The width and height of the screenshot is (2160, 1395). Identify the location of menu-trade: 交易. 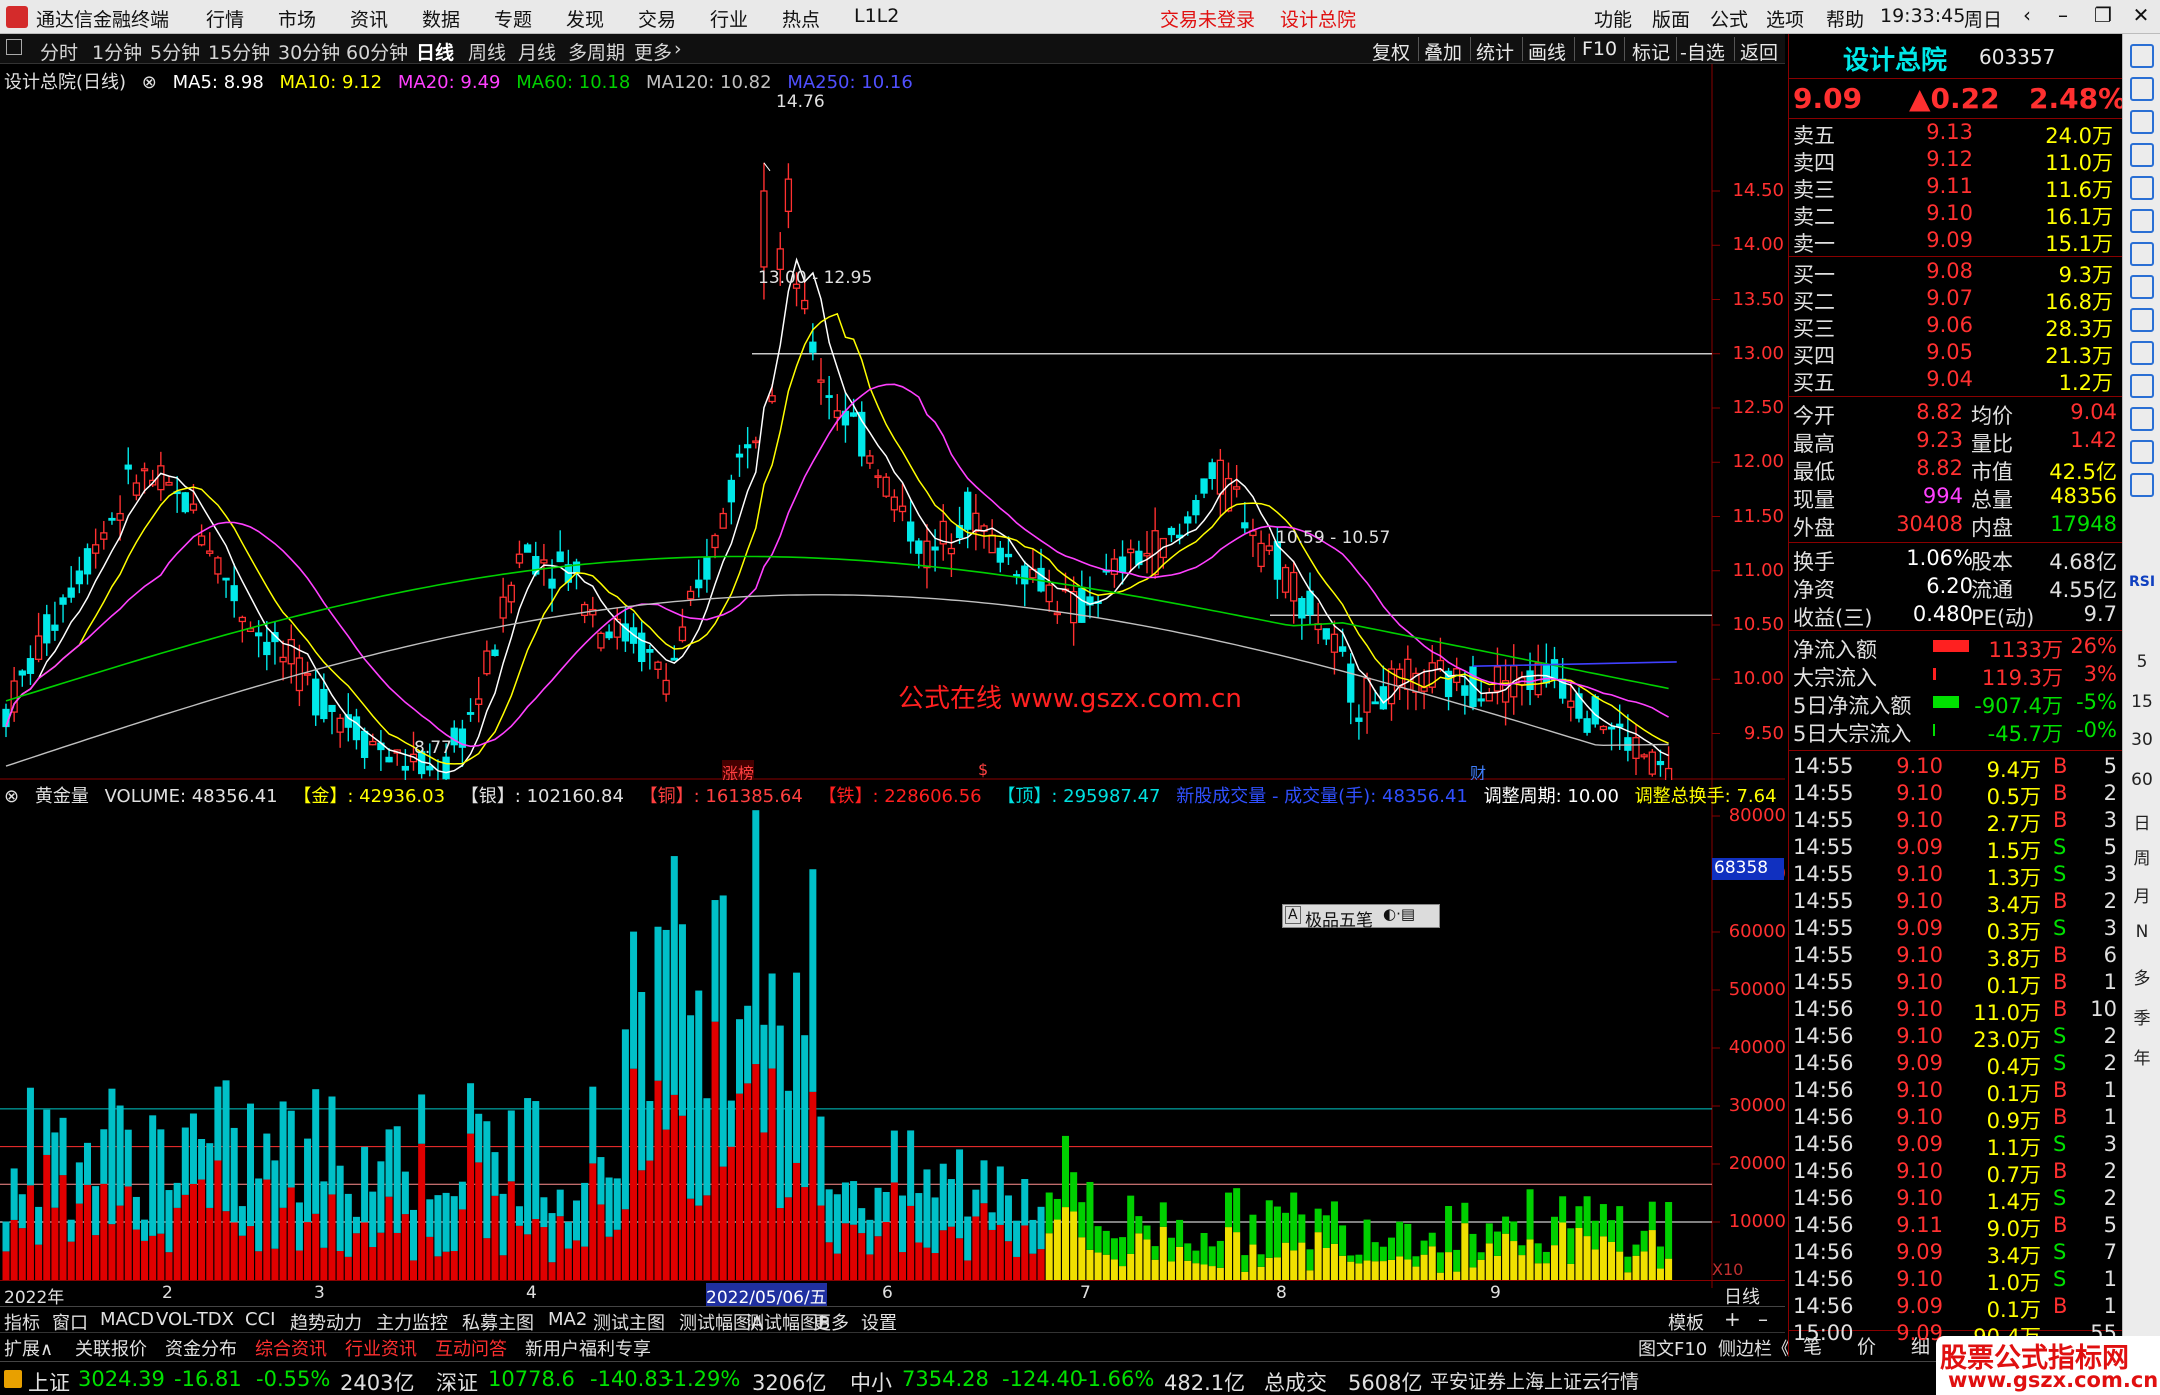
(657, 18).